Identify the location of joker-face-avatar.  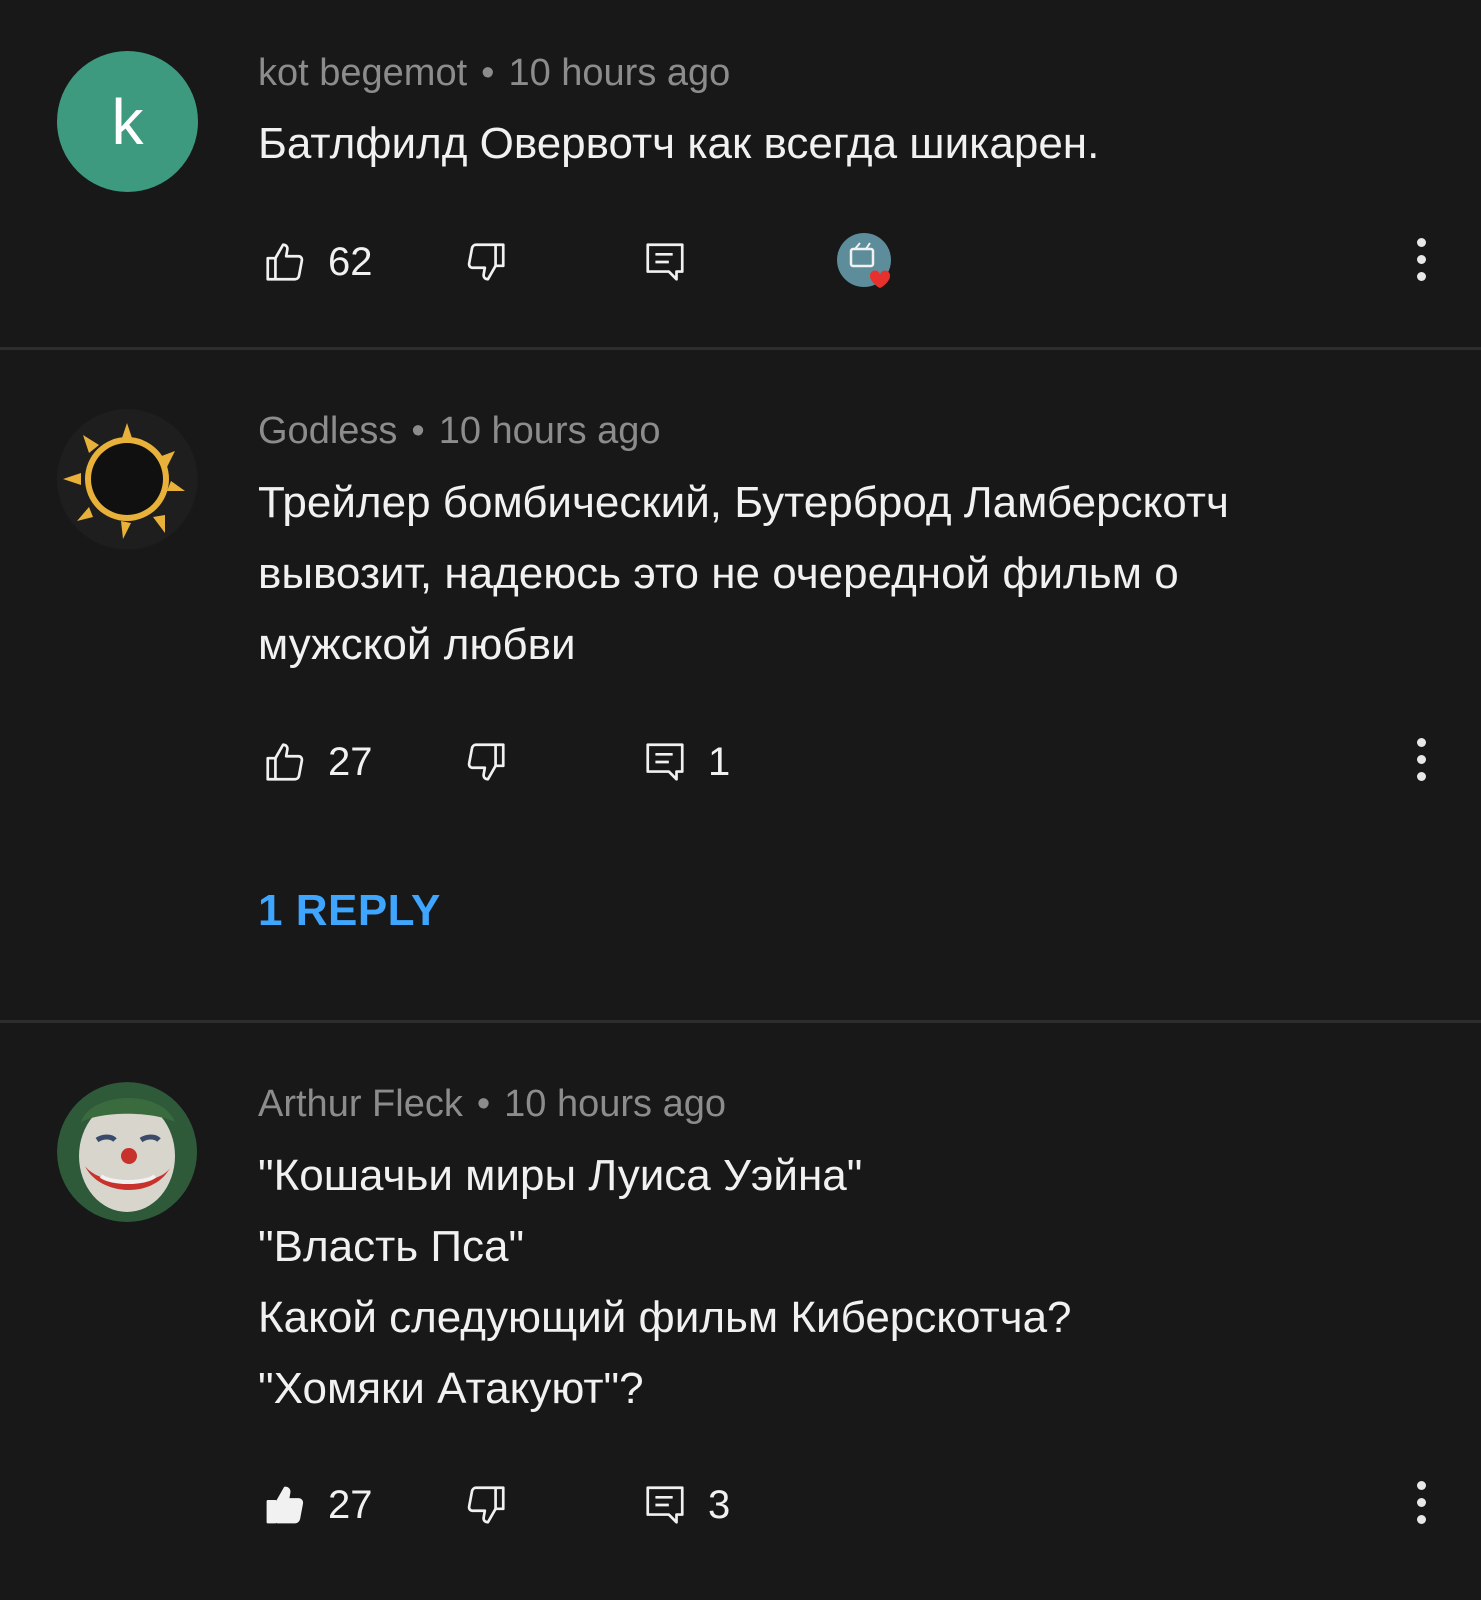
(127, 1152).